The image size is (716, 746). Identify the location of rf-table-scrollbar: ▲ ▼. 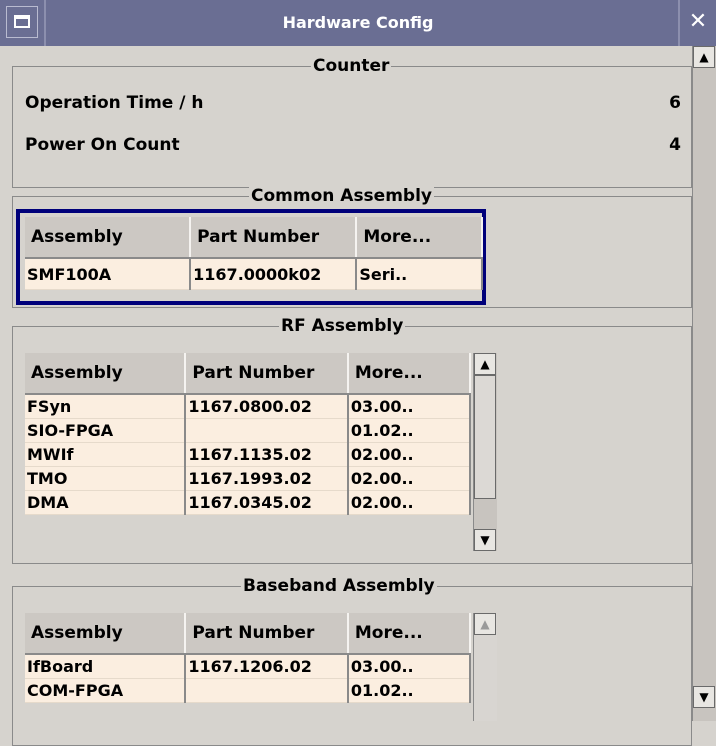
(485, 452).